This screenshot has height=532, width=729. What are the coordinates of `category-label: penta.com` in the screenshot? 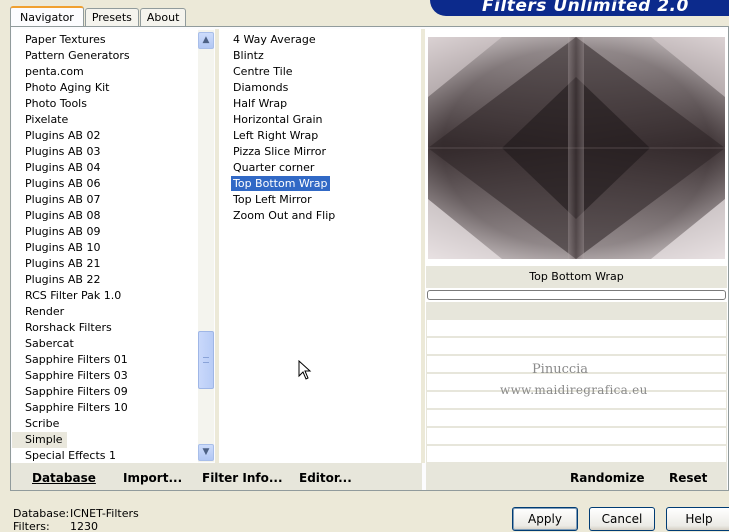 It's located at (54, 71).